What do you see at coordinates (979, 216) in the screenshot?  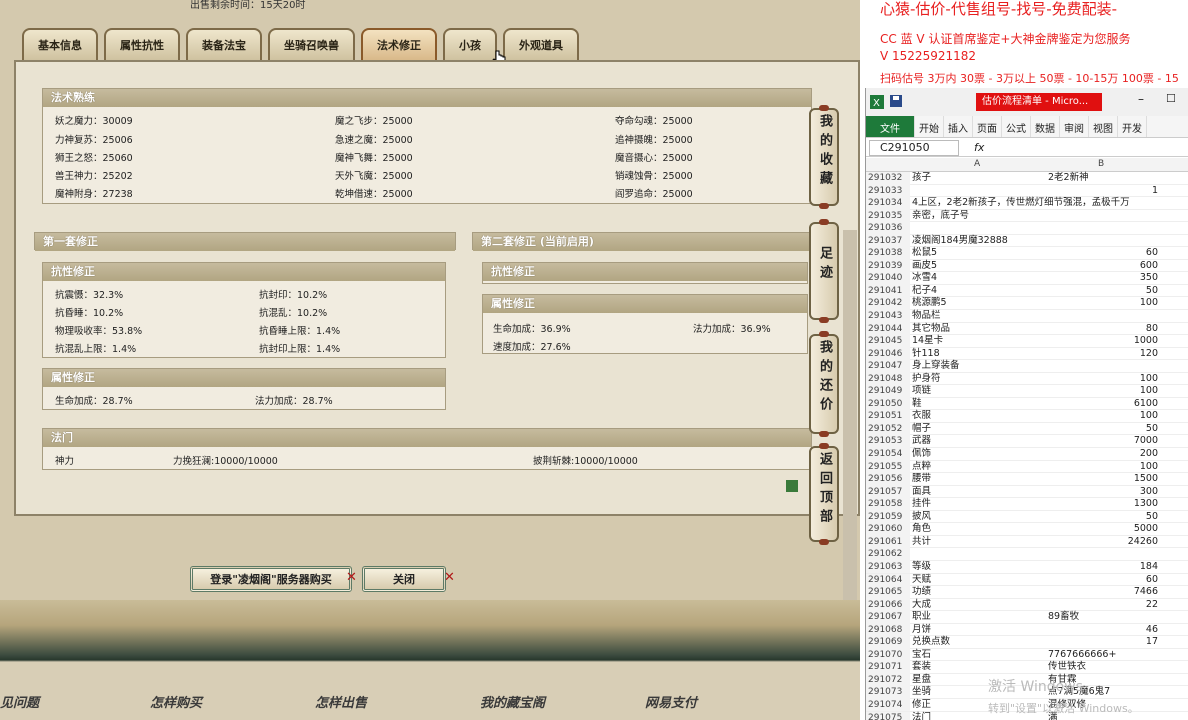 I see `cell-a: 亲密，底子号` at bounding box center [979, 216].